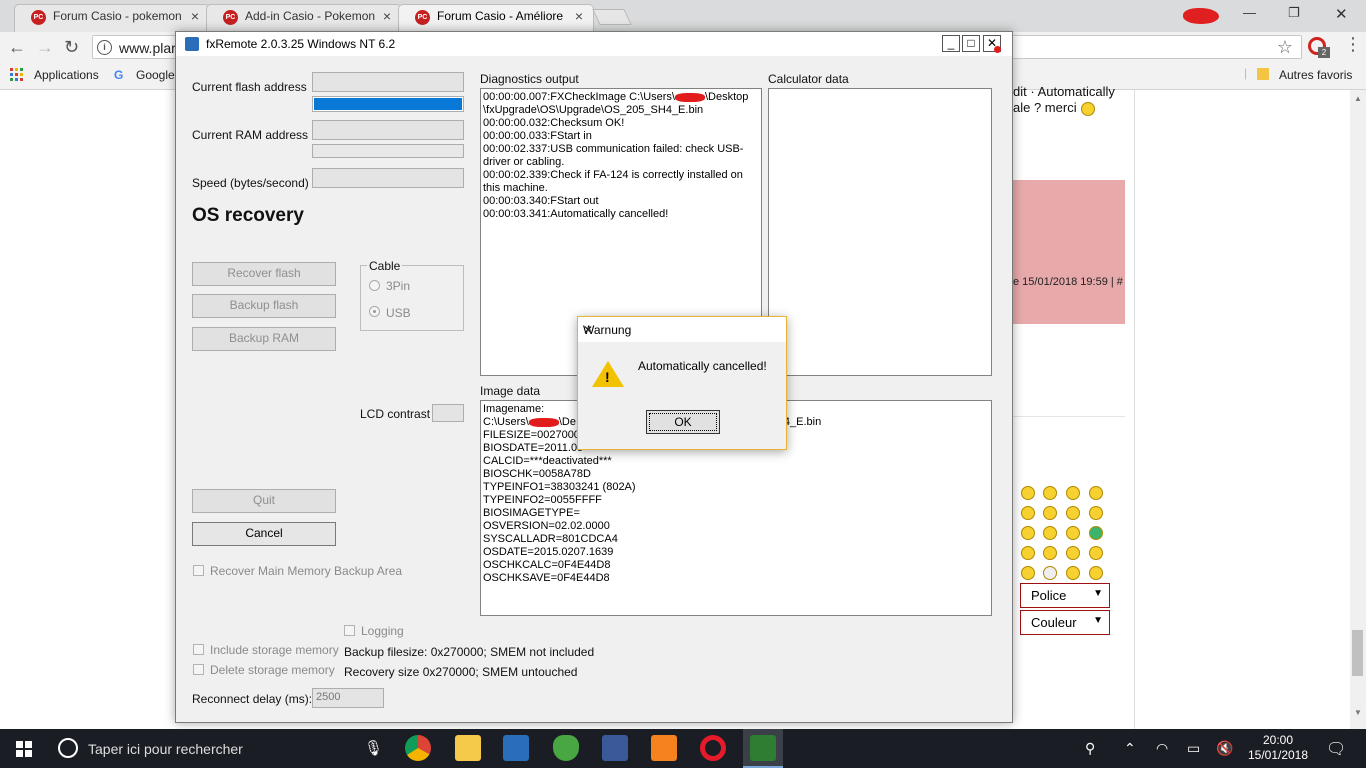  I want to click on dialog-titlebar: Warnung ✕, so click(682, 329).